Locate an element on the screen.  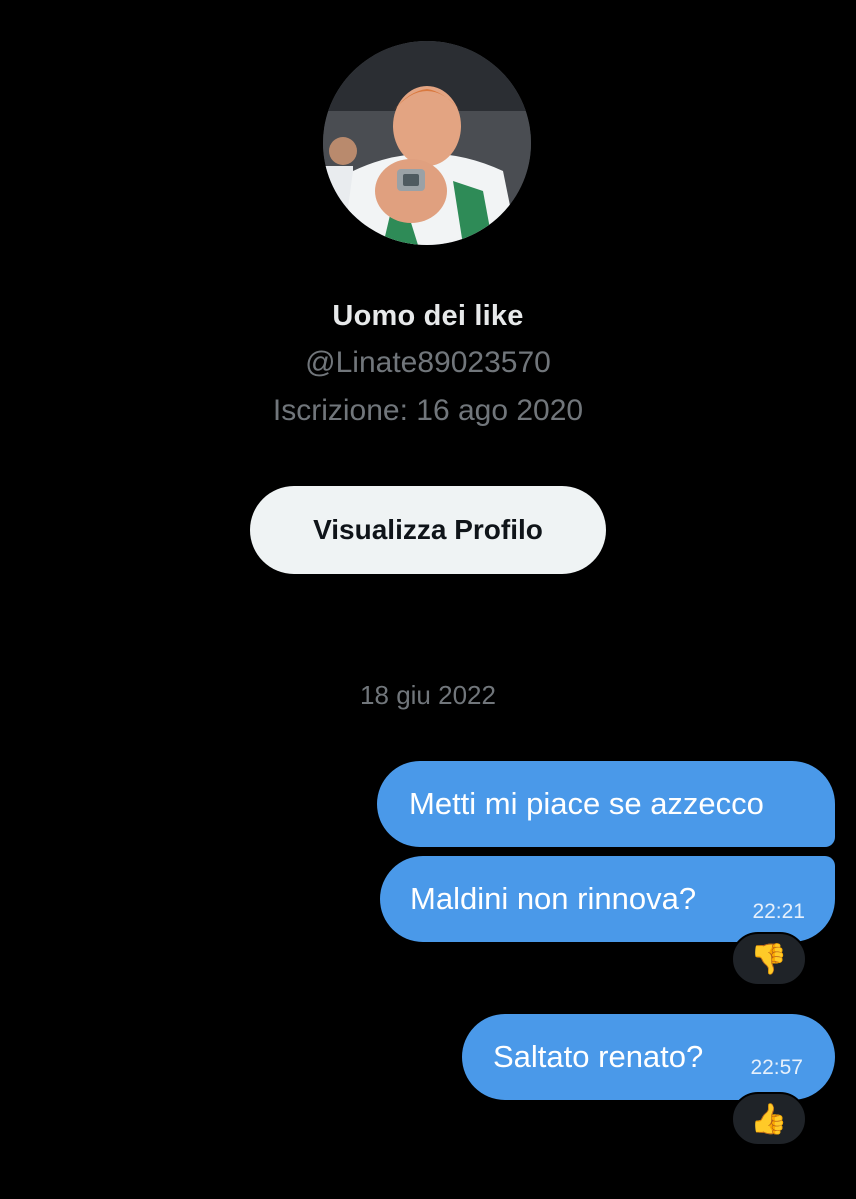
user-handle: @Linate89023570 is located at coordinates (428, 362).